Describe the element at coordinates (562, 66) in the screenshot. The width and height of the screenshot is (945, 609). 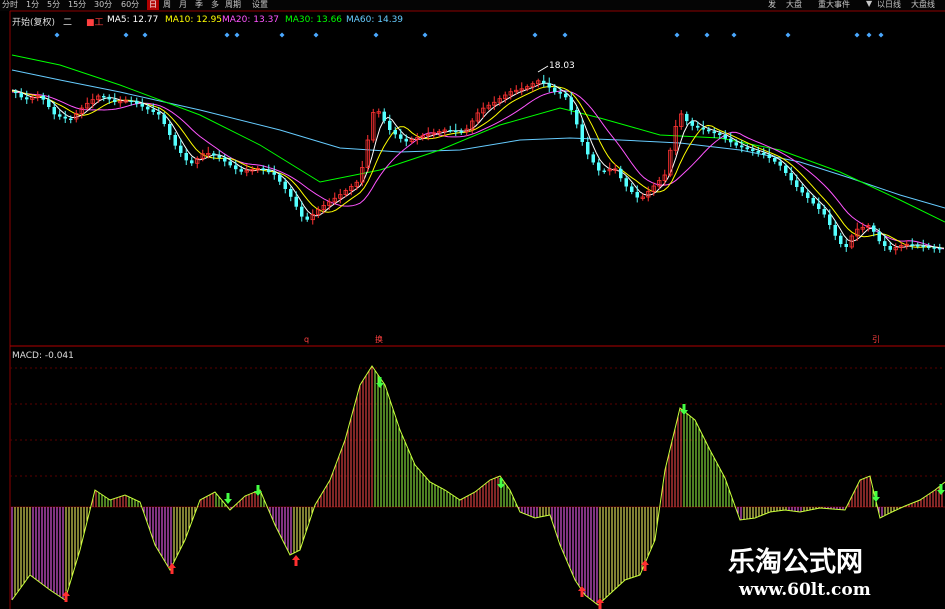
I see `high-price-label: 18.03` at that location.